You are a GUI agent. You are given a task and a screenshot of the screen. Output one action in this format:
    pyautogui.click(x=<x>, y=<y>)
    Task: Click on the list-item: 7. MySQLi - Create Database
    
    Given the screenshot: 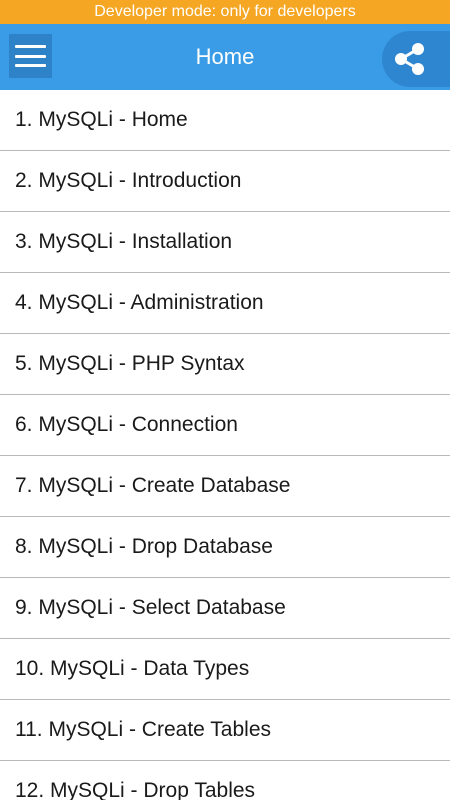 What is the action you would take?
    pyautogui.click(x=225, y=486)
    